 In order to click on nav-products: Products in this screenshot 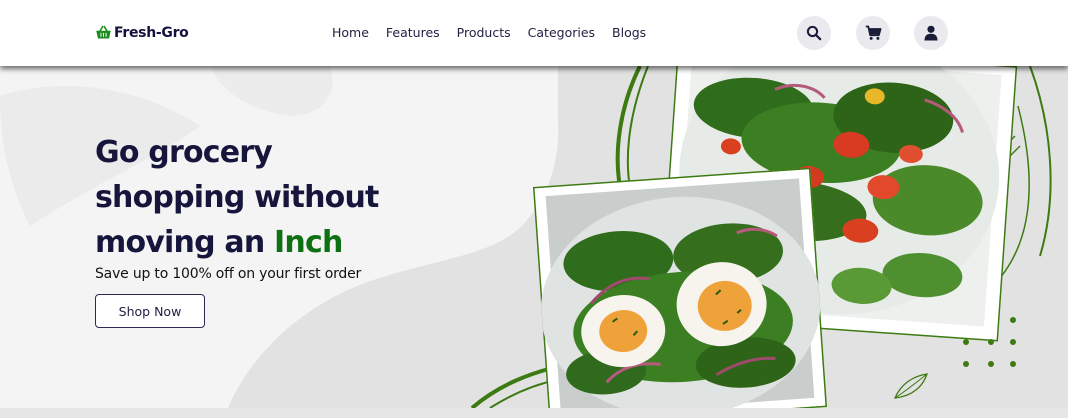, I will do `click(484, 32)`.